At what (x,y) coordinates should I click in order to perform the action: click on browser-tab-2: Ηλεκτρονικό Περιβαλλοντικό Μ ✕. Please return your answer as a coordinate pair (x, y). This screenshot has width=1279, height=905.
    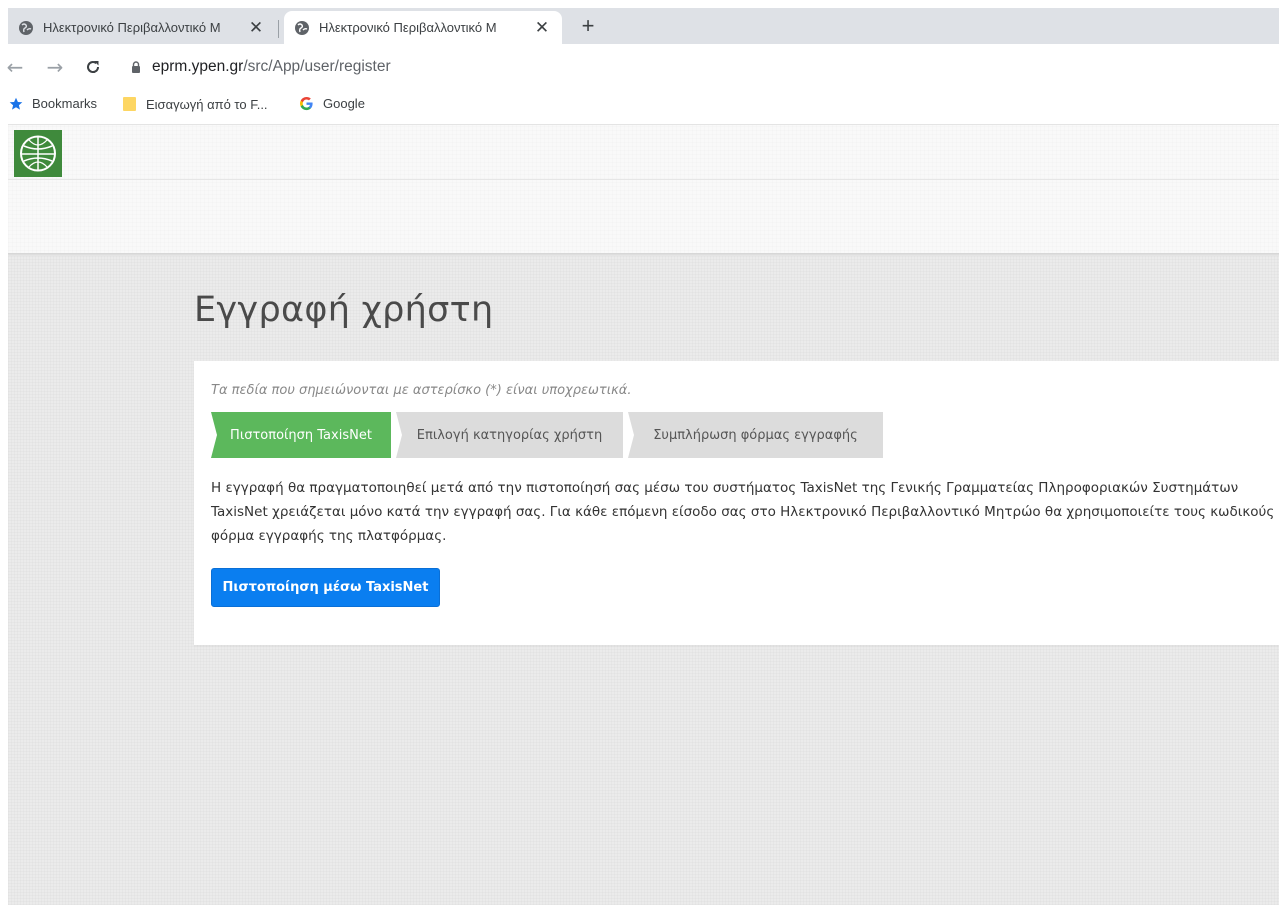
    Looking at the image, I should click on (423, 27).